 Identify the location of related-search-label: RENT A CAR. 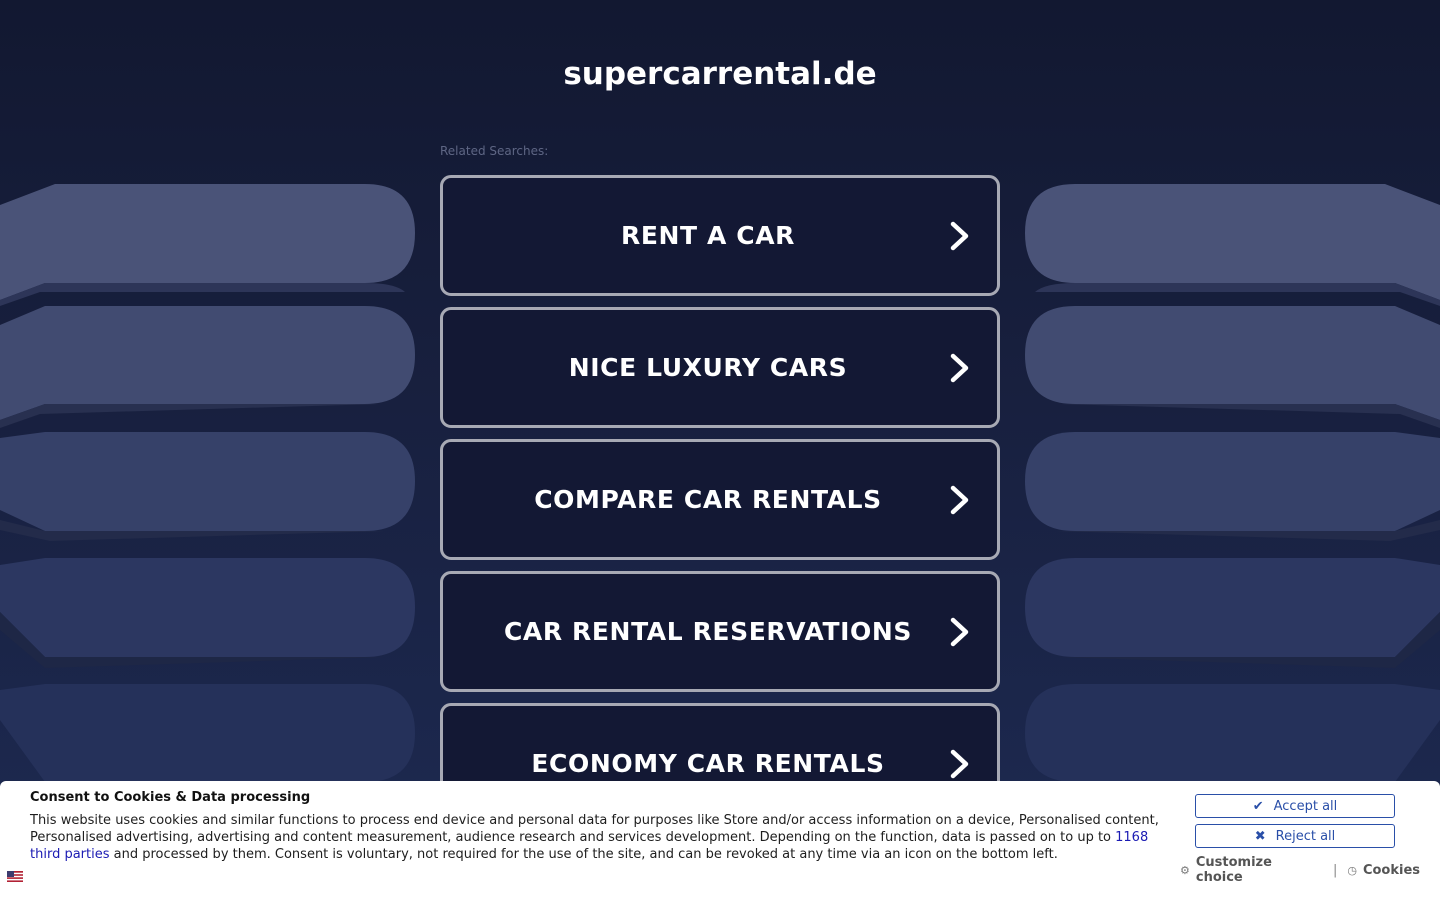
(707, 235).